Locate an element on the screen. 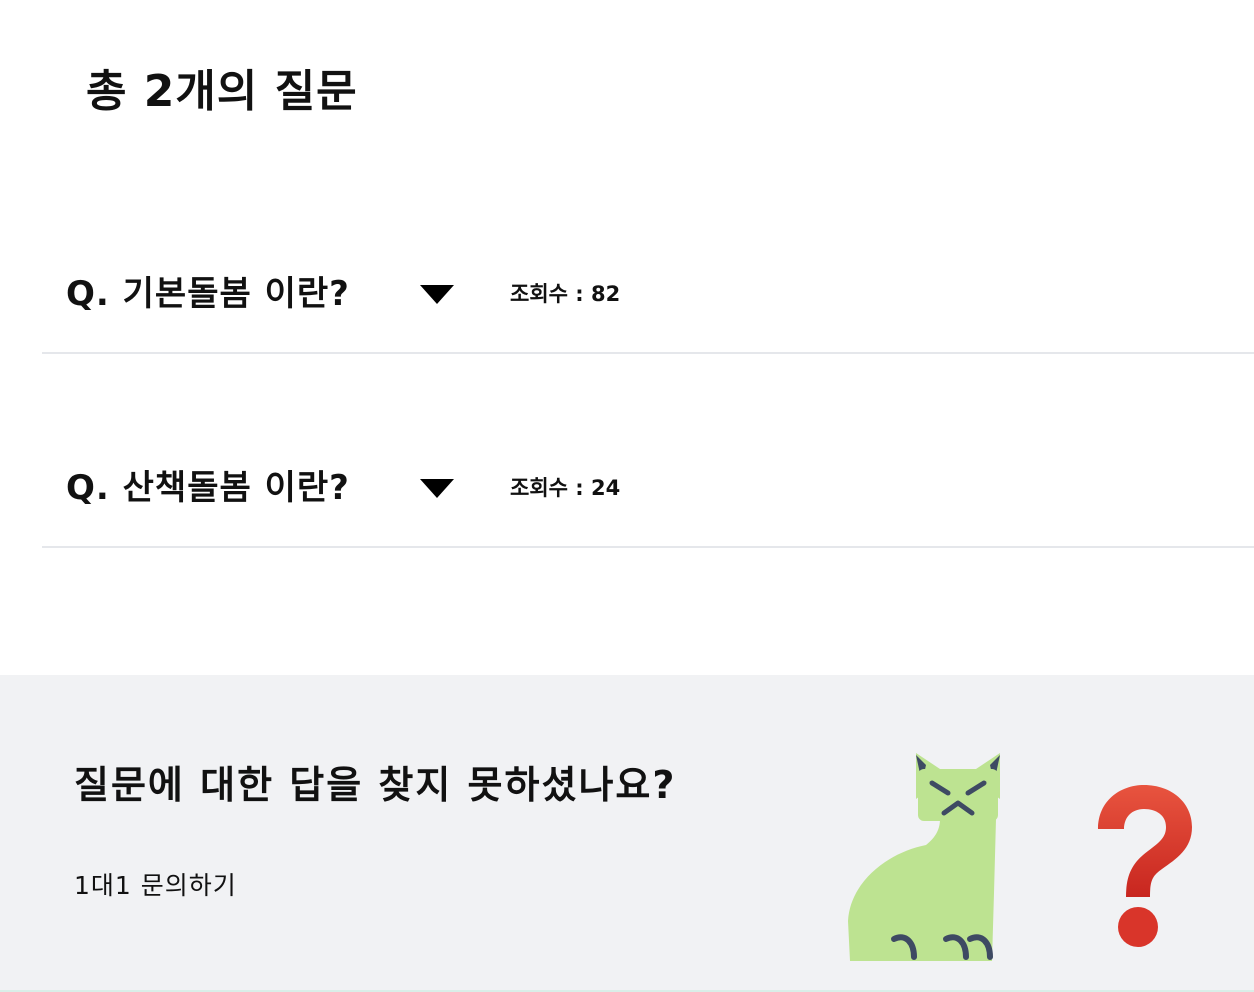 The image size is (1254, 992). page-title: 총 2개의 질문 is located at coordinates (222, 91).